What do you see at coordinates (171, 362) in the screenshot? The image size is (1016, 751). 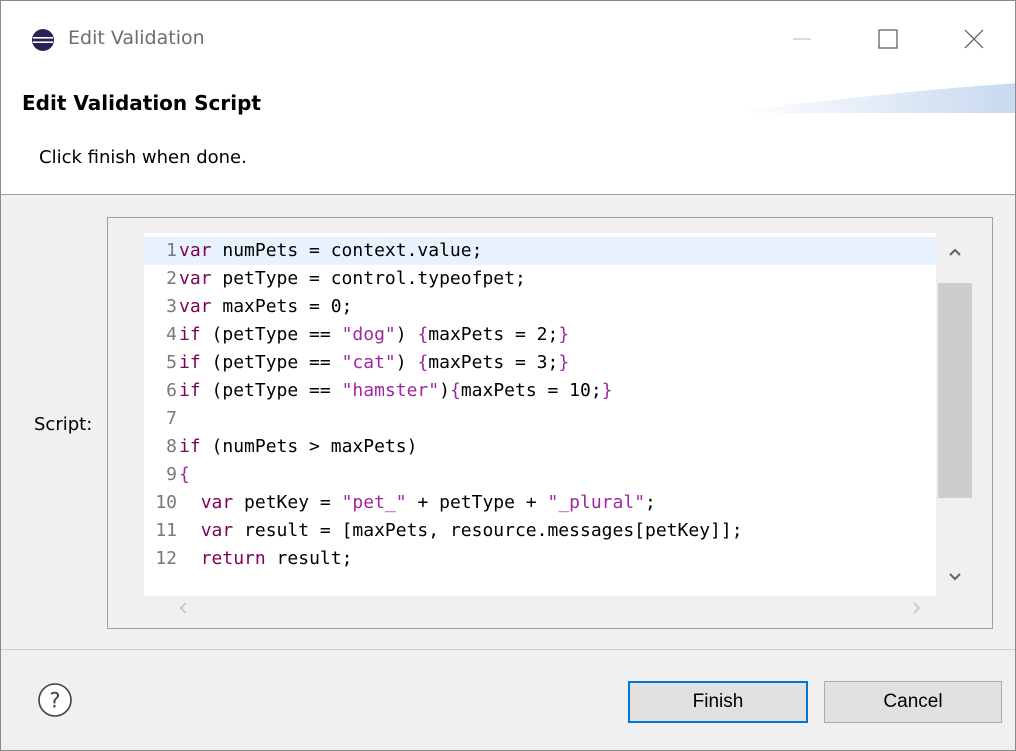 I see `line-number: 5` at bounding box center [171, 362].